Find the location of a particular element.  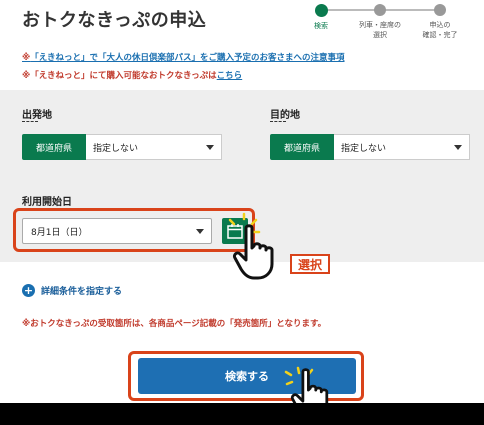

destination-prefecture-tag: 都道府県 is located at coordinates (302, 147).